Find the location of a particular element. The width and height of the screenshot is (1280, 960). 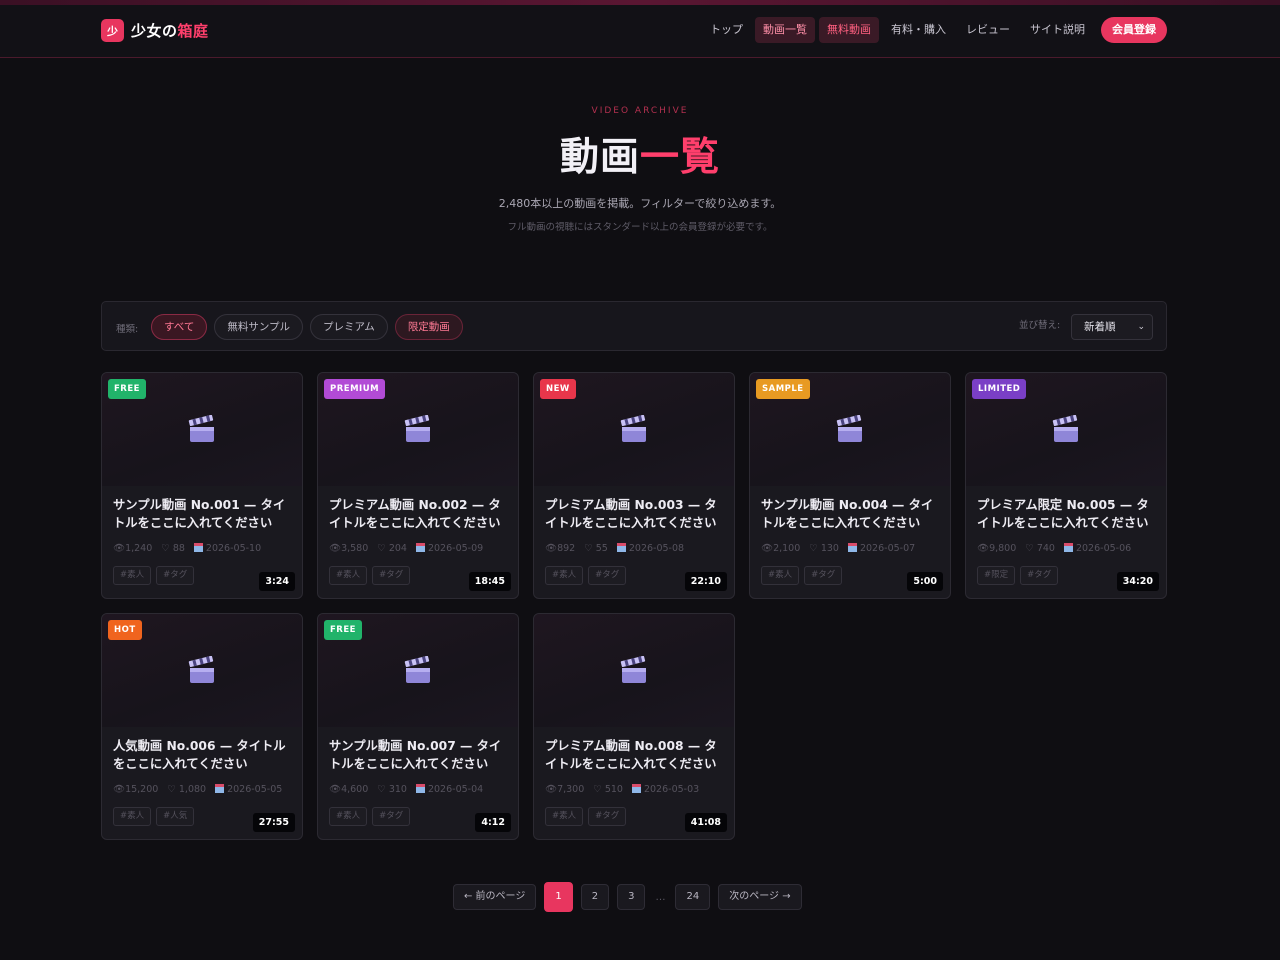

views-stat: 👁3,580 is located at coordinates (348, 548).